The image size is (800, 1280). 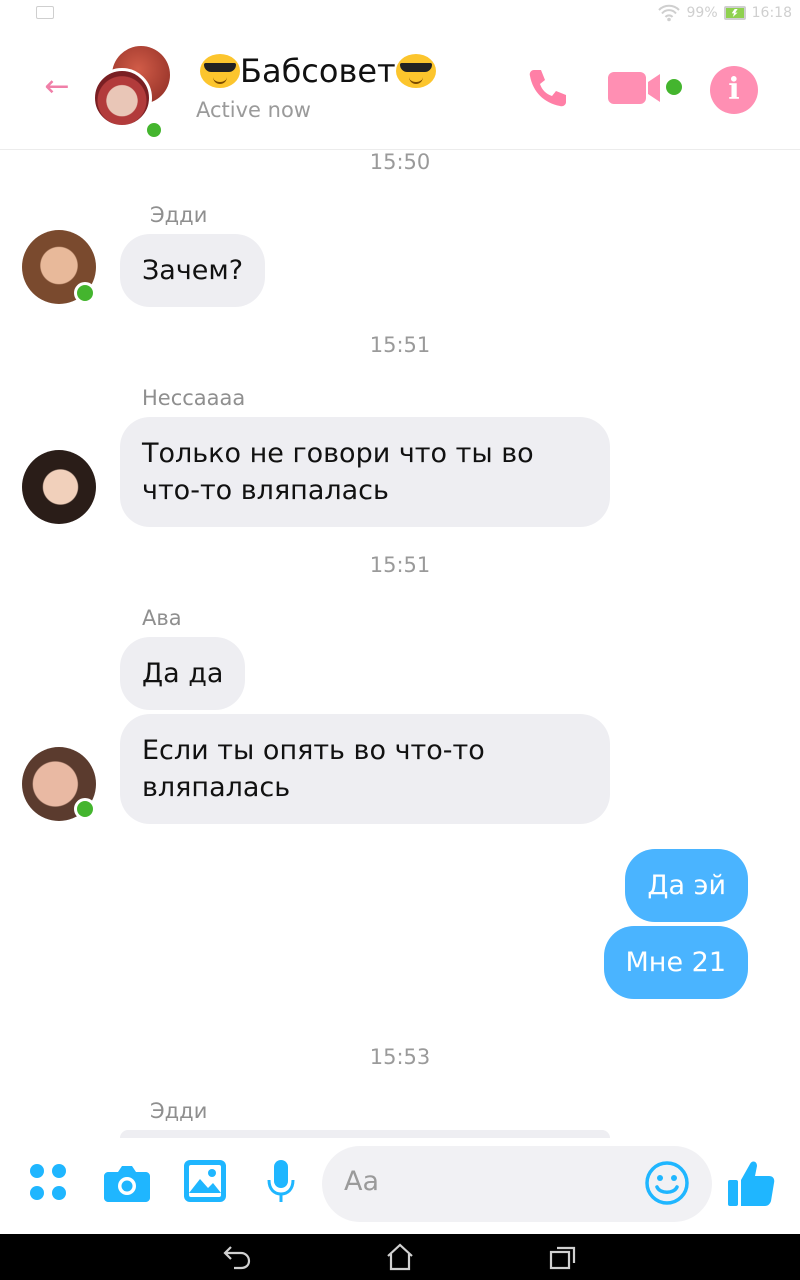 I want to click on video-camera-icon, so click(x=637, y=88).